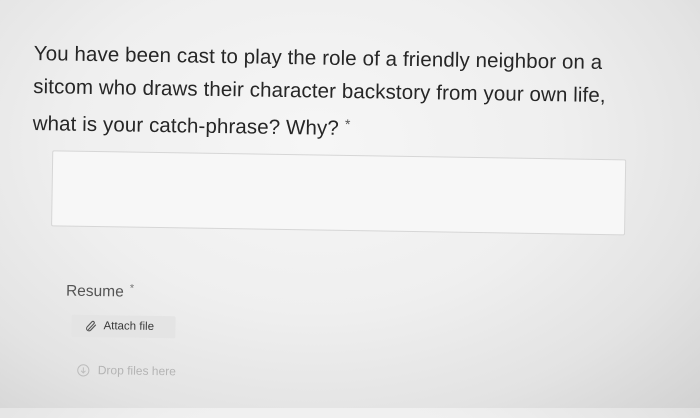  I want to click on paperclip-icon, so click(91, 326).